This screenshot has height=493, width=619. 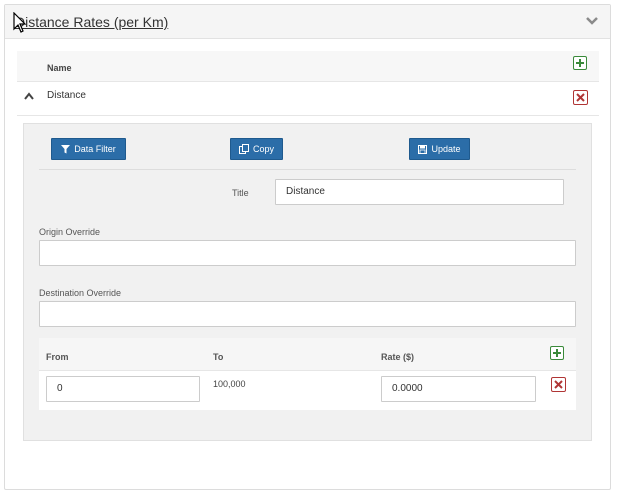 I want to click on row-name: Distance, so click(x=66, y=95).